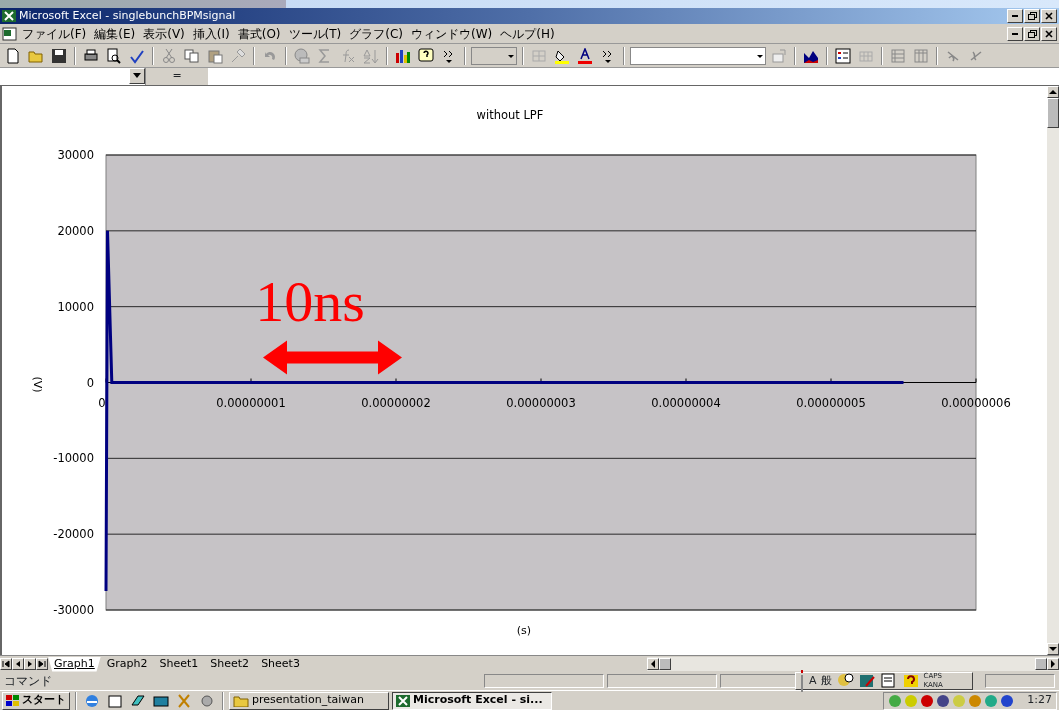  What do you see at coordinates (215, 55) in the screenshot?
I see `paste-icon` at bounding box center [215, 55].